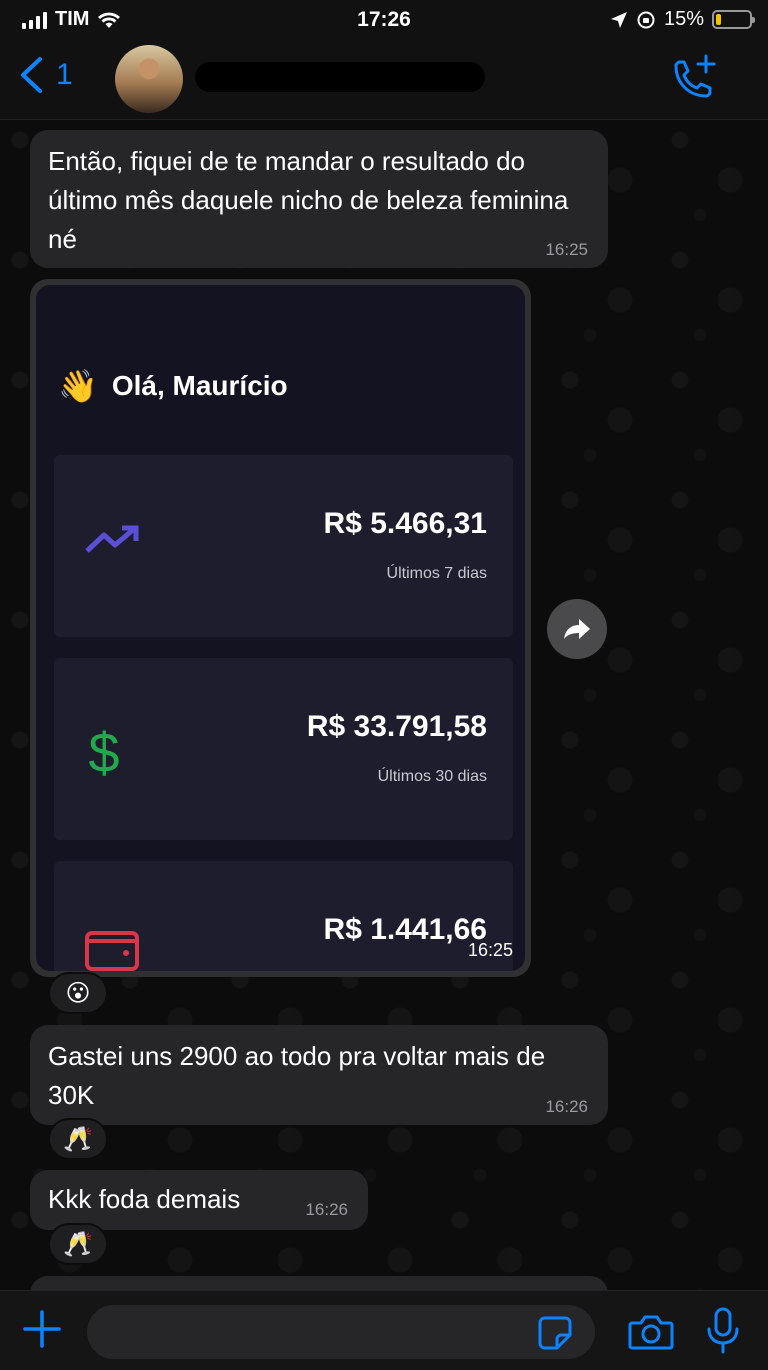  I want to click on trend-up-icon, so click(112, 539).